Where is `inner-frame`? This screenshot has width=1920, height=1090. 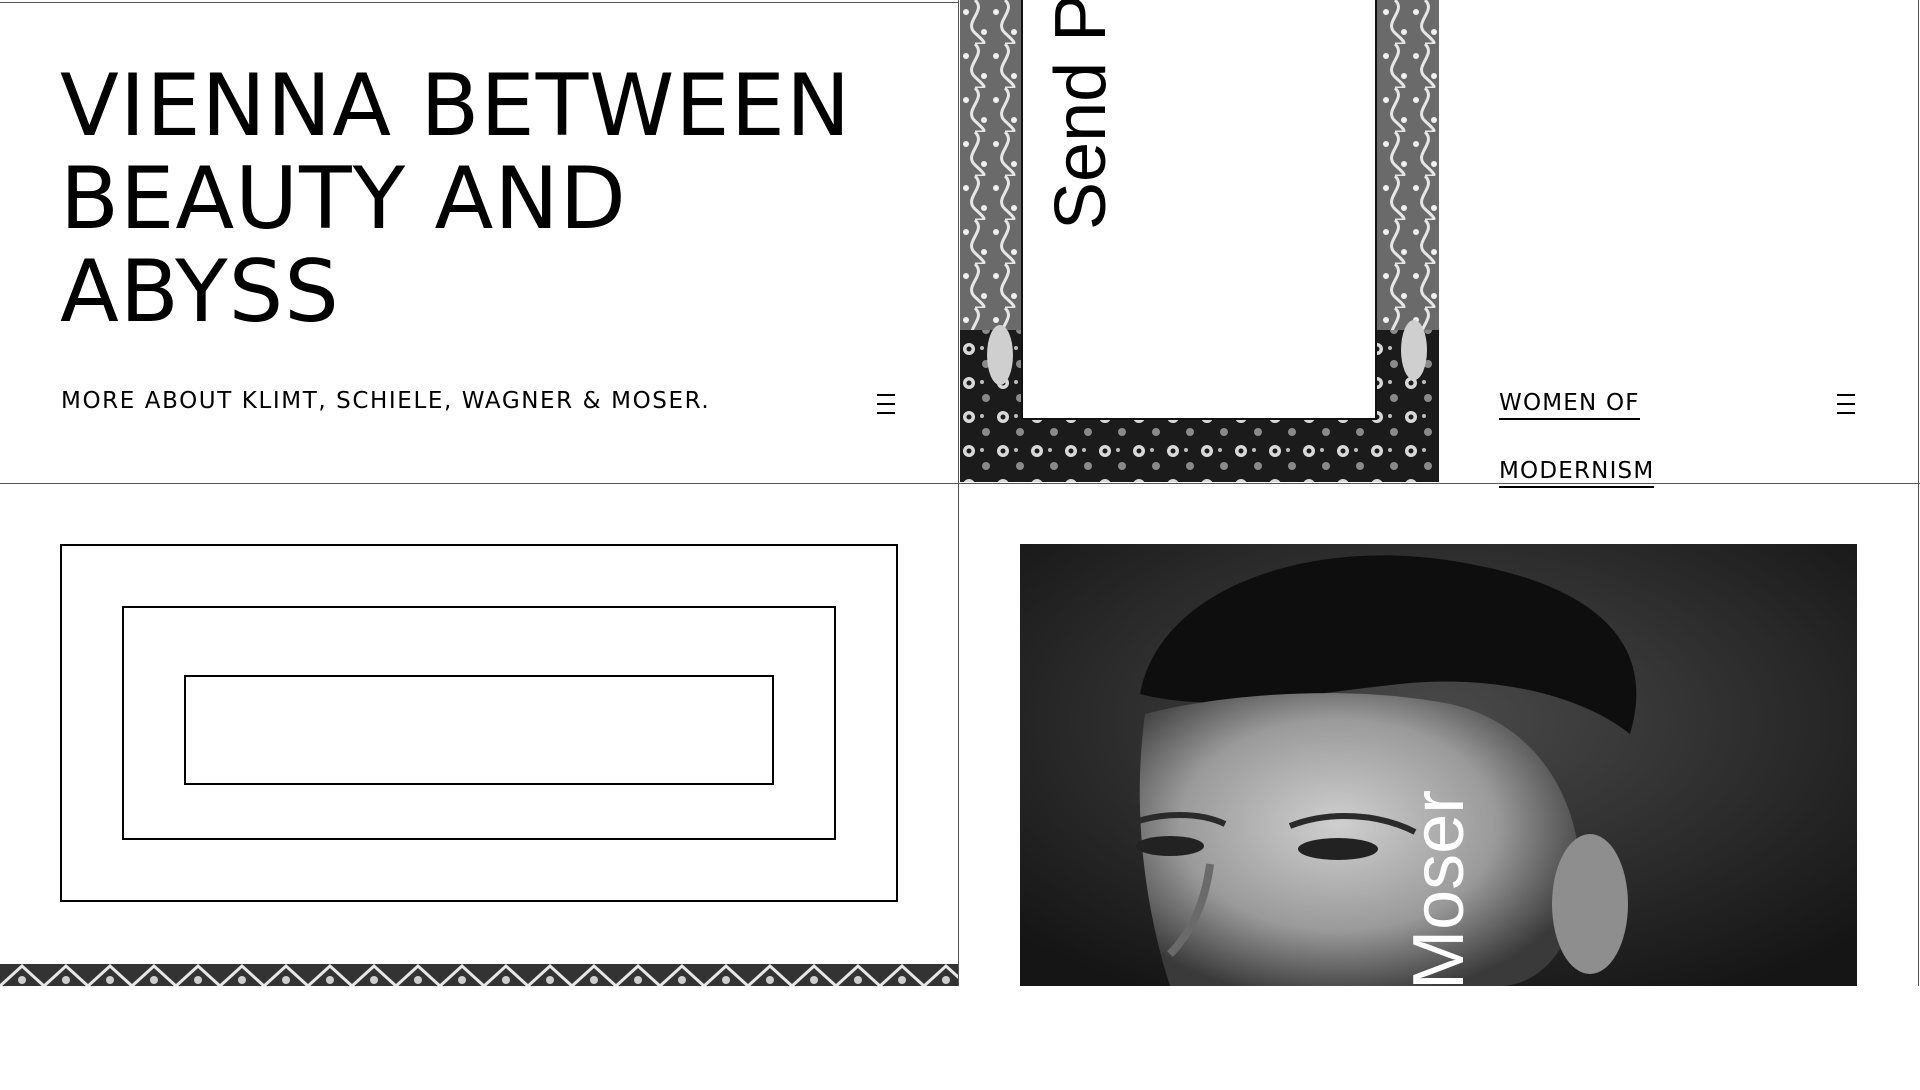 inner-frame is located at coordinates (479, 730).